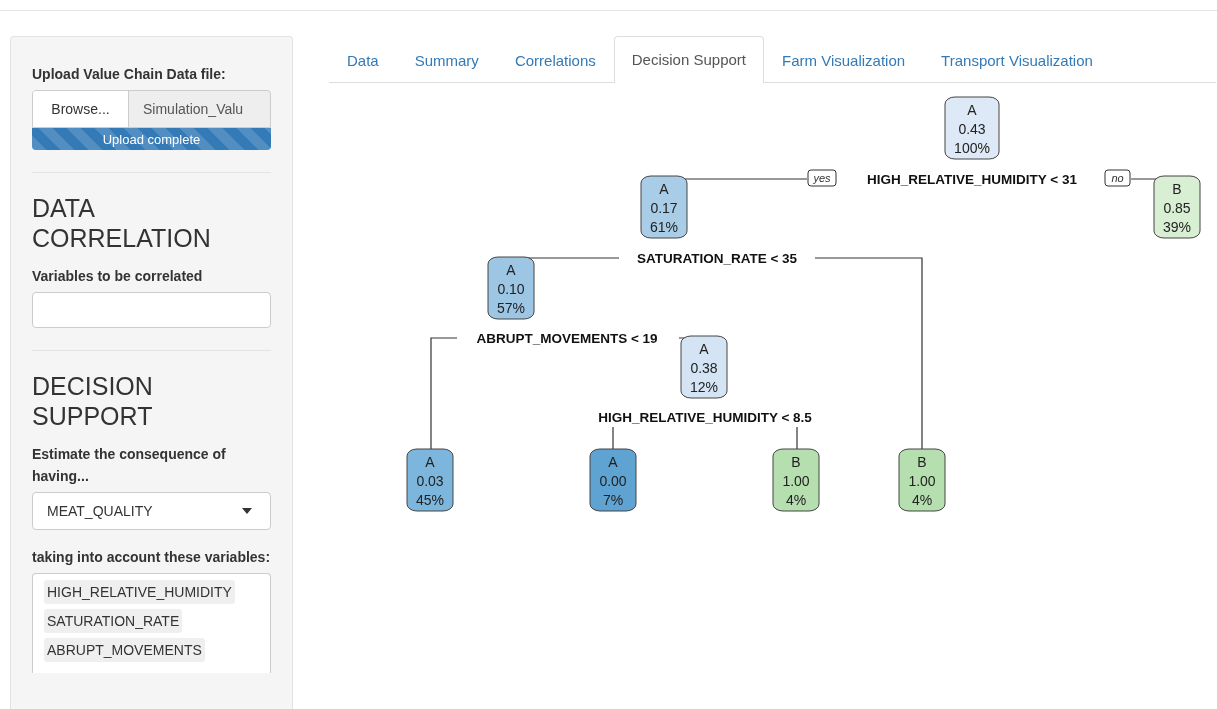 Image resolution: width=1217 pixels, height=709 pixels. I want to click on tab: Transport Visualization, so click(1017, 60).